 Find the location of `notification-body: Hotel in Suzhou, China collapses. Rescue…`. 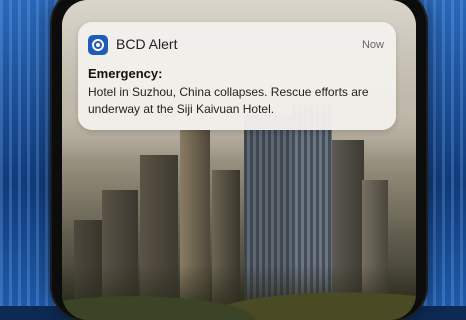

notification-body: Hotel in Suzhou, China collapses. Rescue… is located at coordinates (228, 100).